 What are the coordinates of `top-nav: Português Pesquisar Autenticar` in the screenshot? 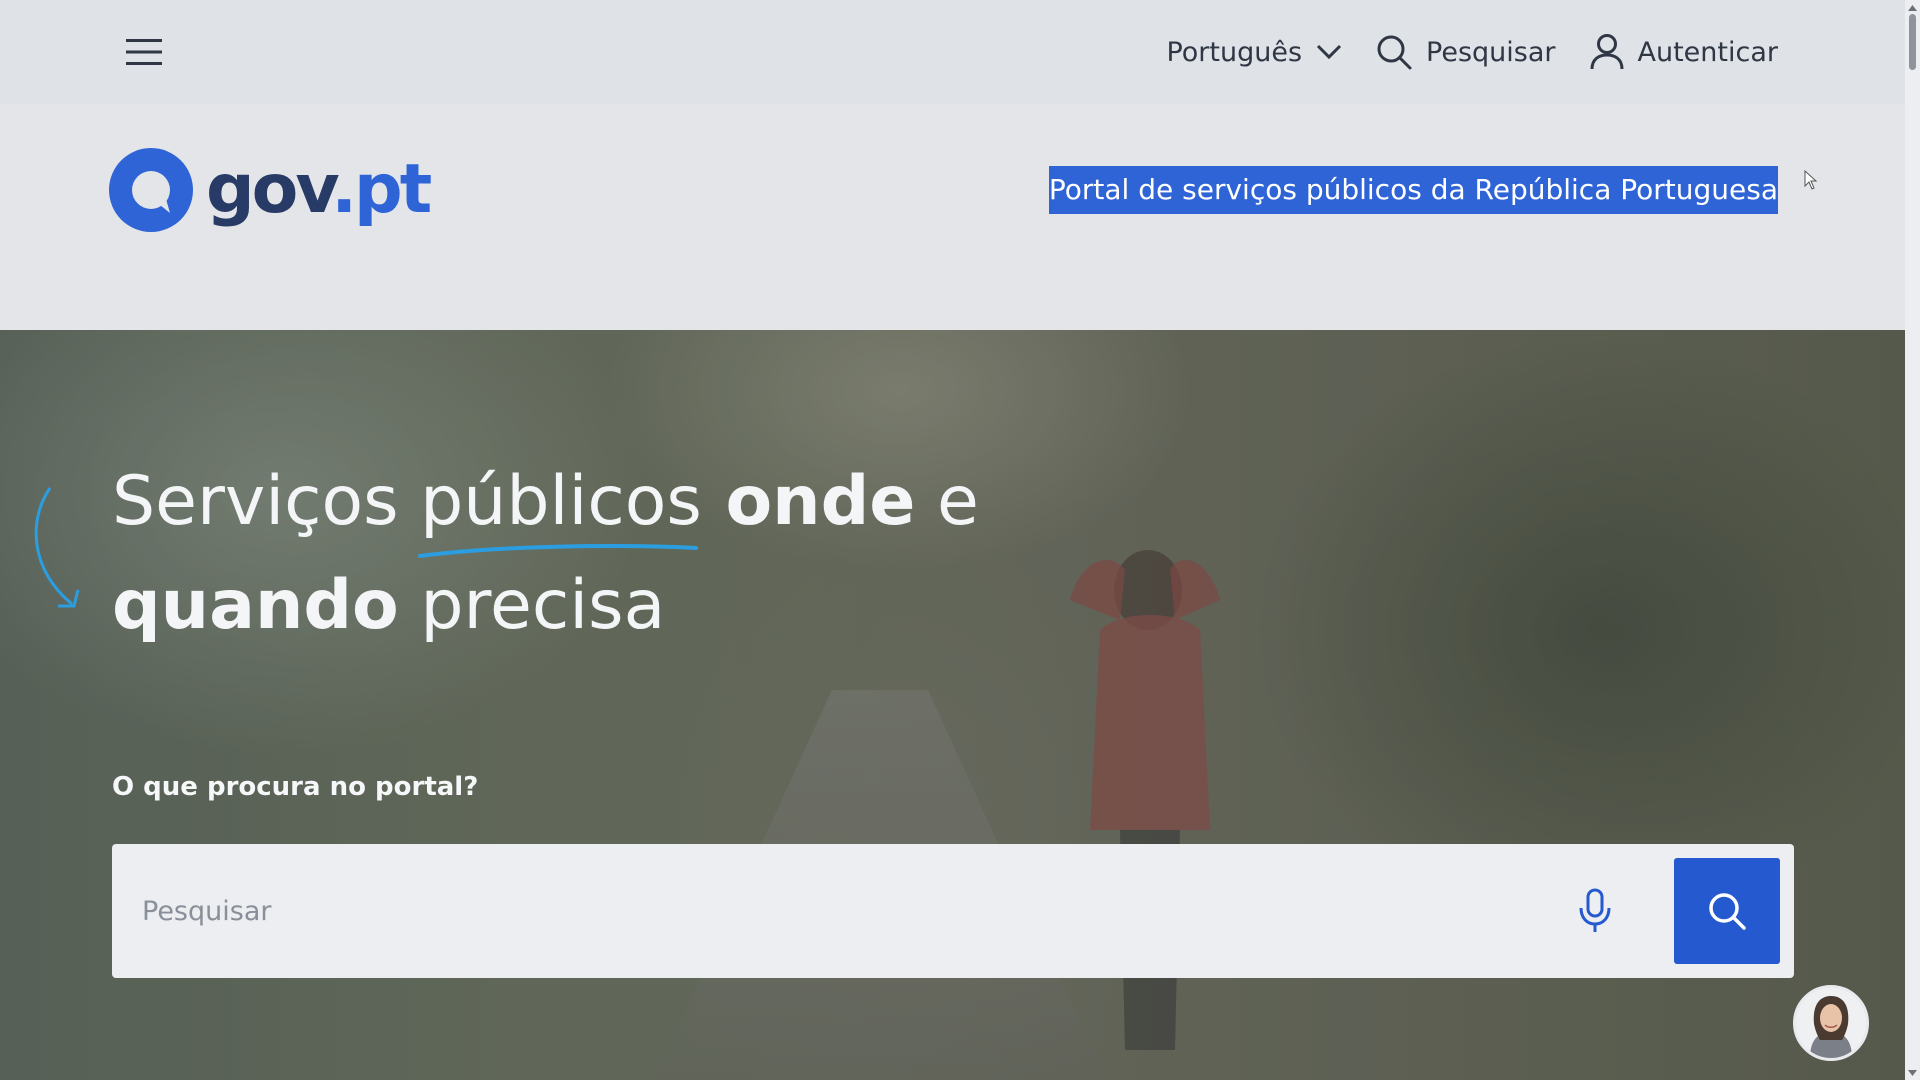 It's located at (1472, 52).